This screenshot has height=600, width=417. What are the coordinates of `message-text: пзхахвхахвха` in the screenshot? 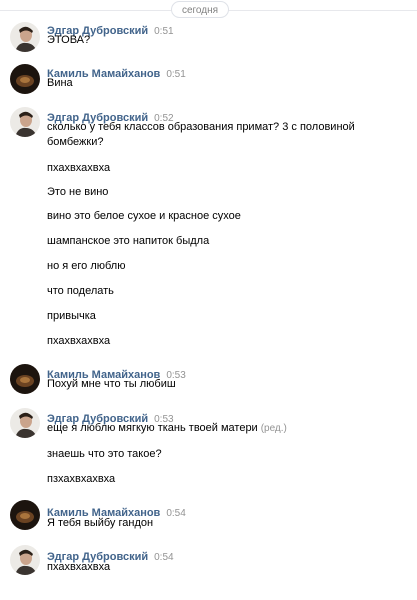 It's located at (81, 479).